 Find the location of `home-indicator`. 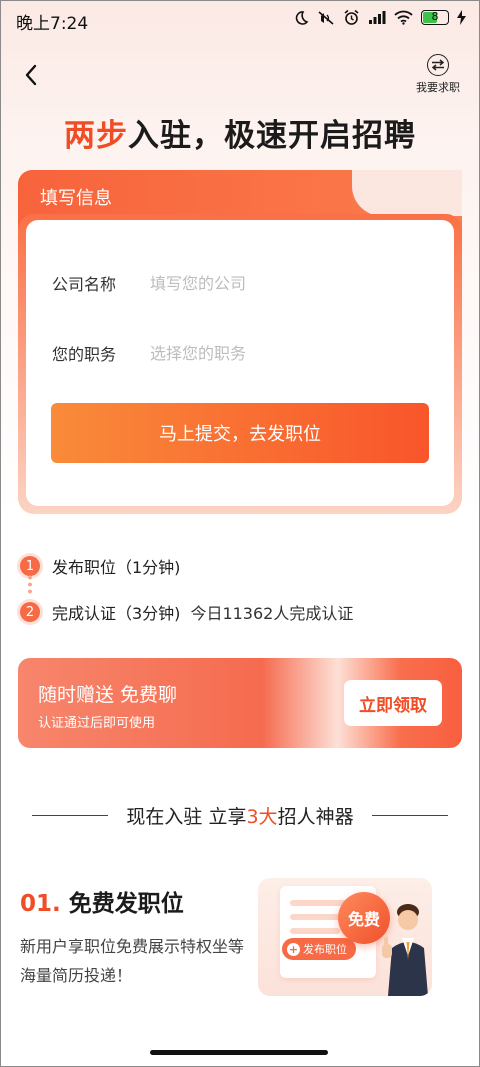

home-indicator is located at coordinates (239, 1052).